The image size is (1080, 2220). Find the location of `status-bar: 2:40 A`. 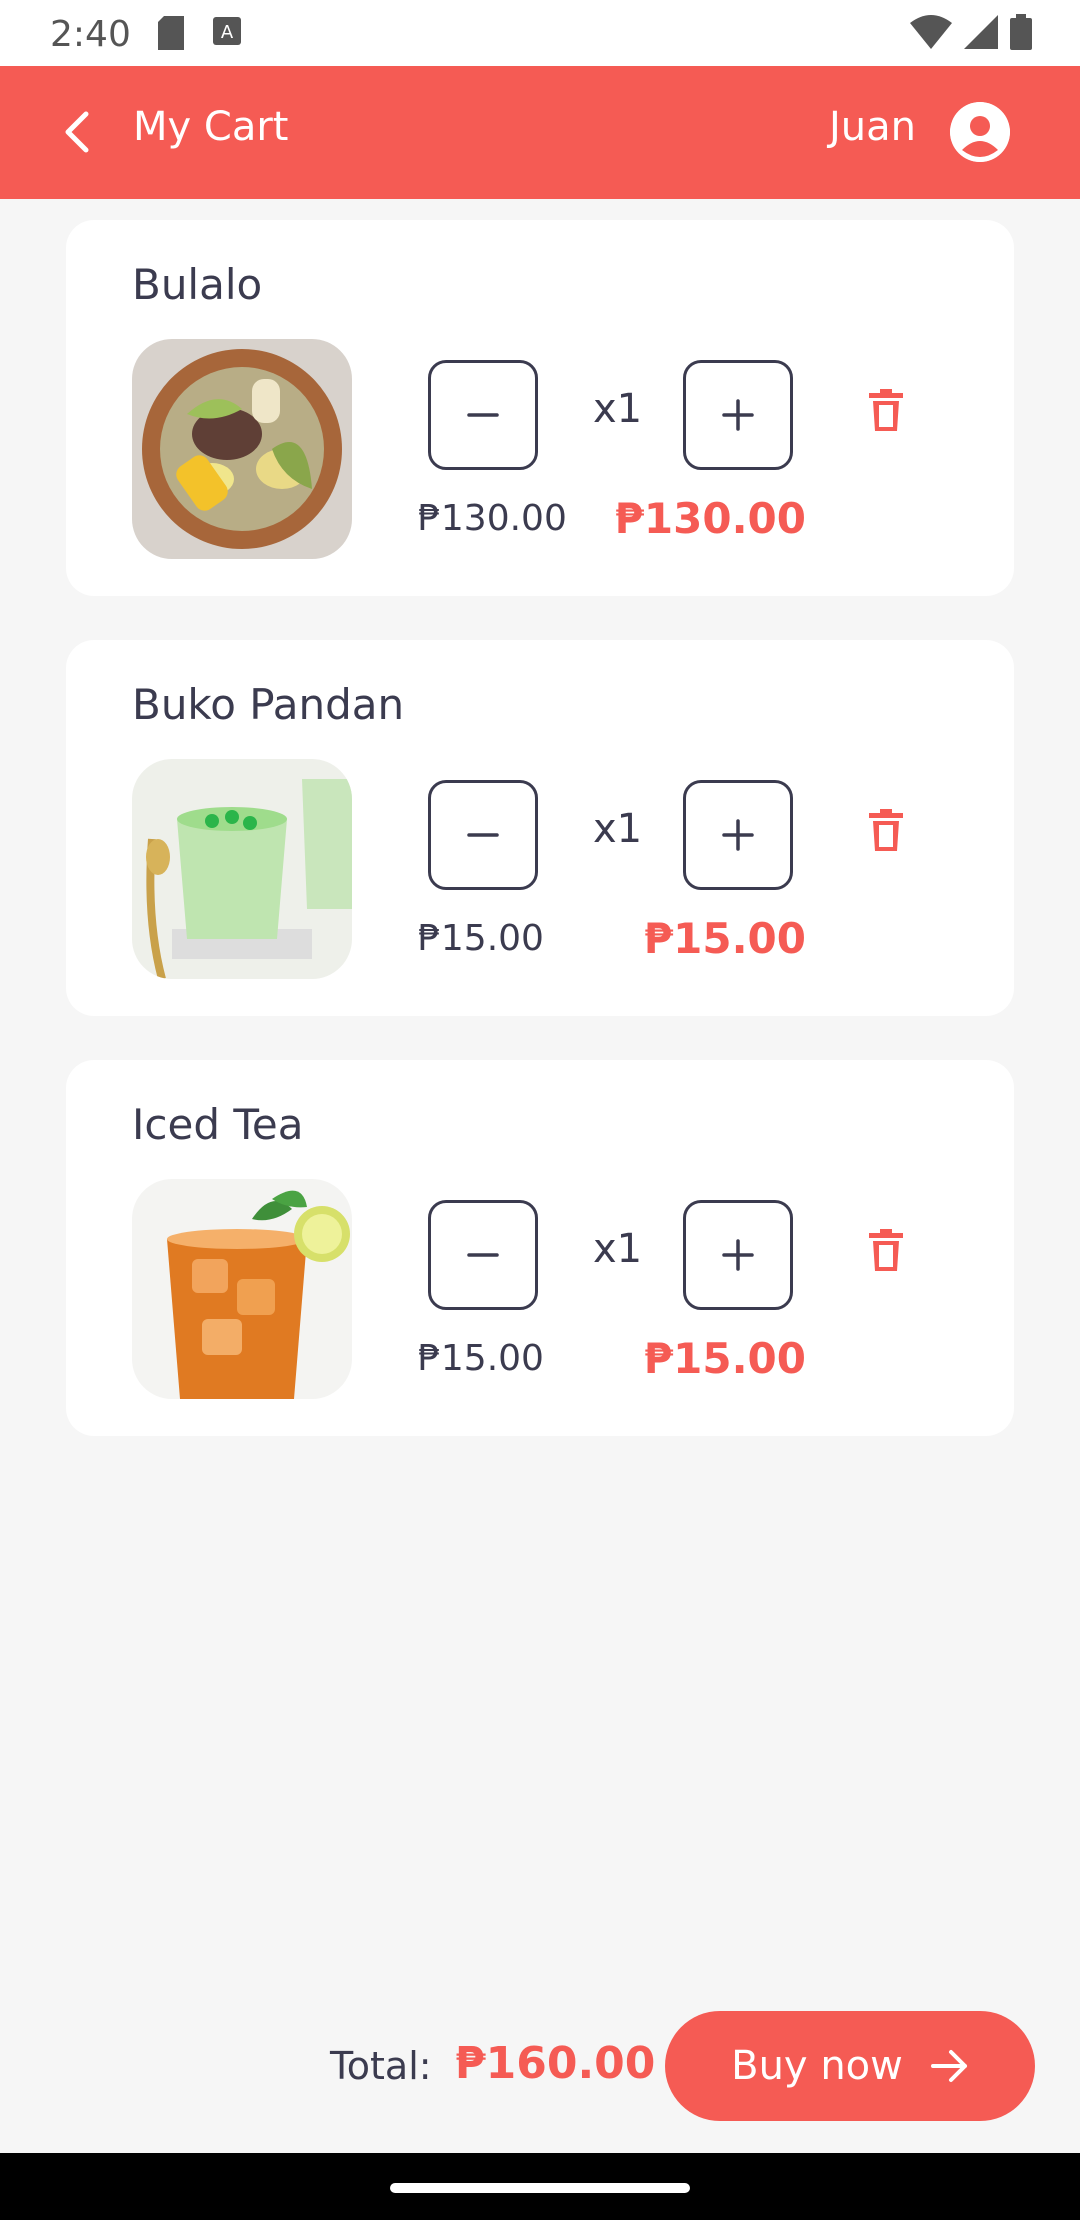

status-bar: 2:40 A is located at coordinates (540, 33).